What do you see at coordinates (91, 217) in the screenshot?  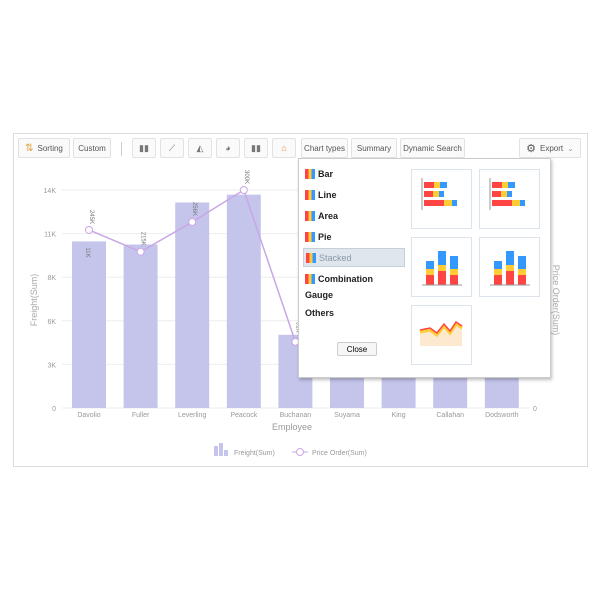 I see `line-data-label: 245K` at bounding box center [91, 217].